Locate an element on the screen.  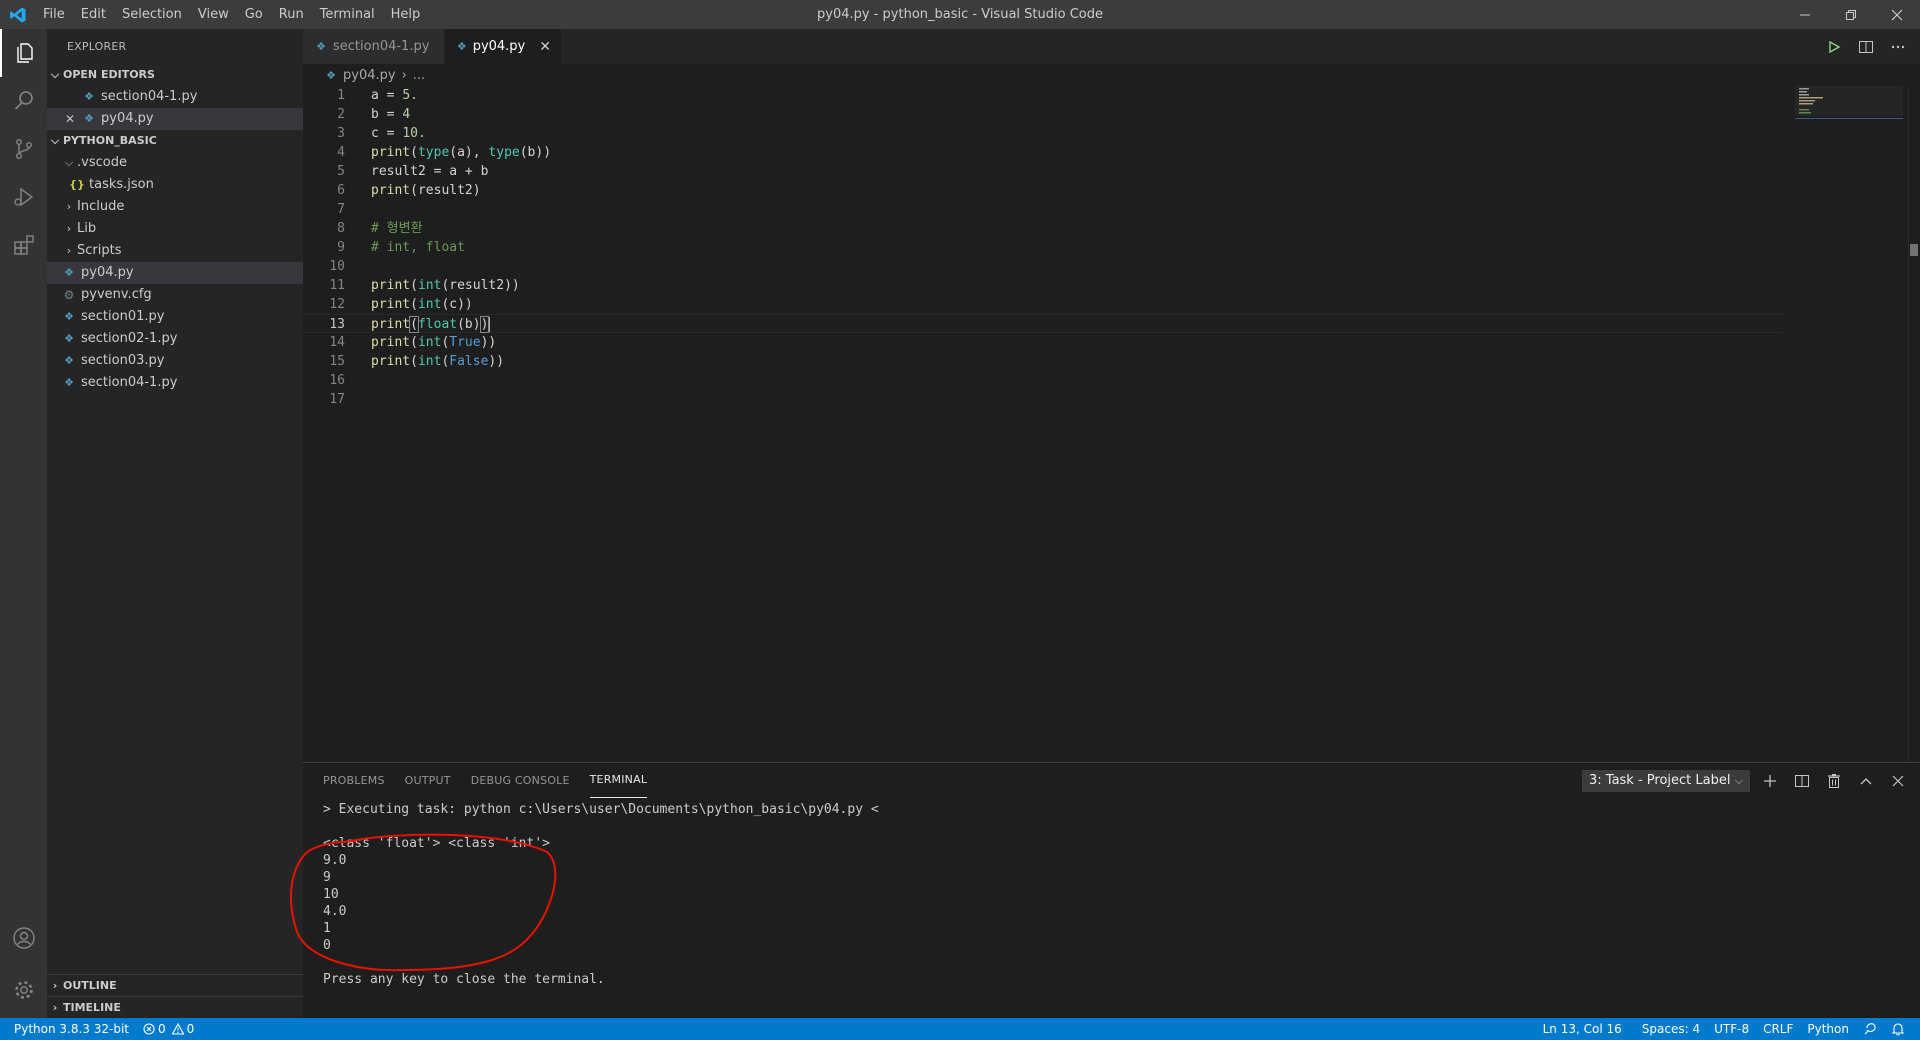
tree-file-pyvenv: ⚙ pyvenv.cfg is located at coordinates (175, 295).